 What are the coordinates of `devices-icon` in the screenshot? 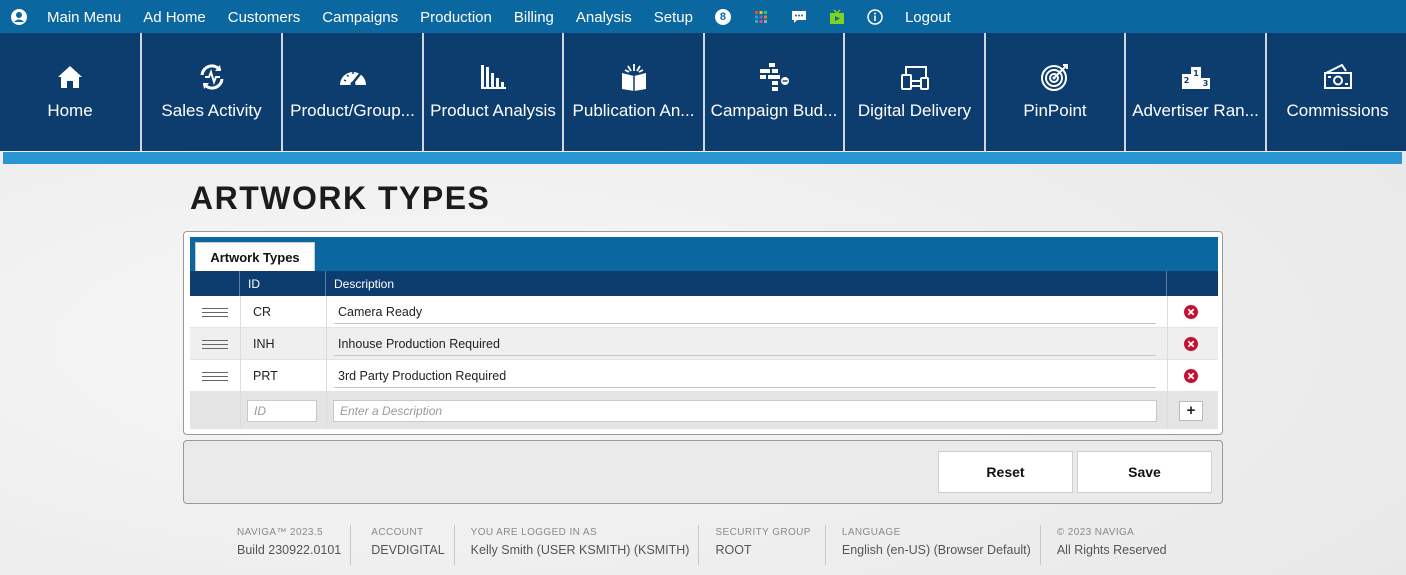 It's located at (914, 78).